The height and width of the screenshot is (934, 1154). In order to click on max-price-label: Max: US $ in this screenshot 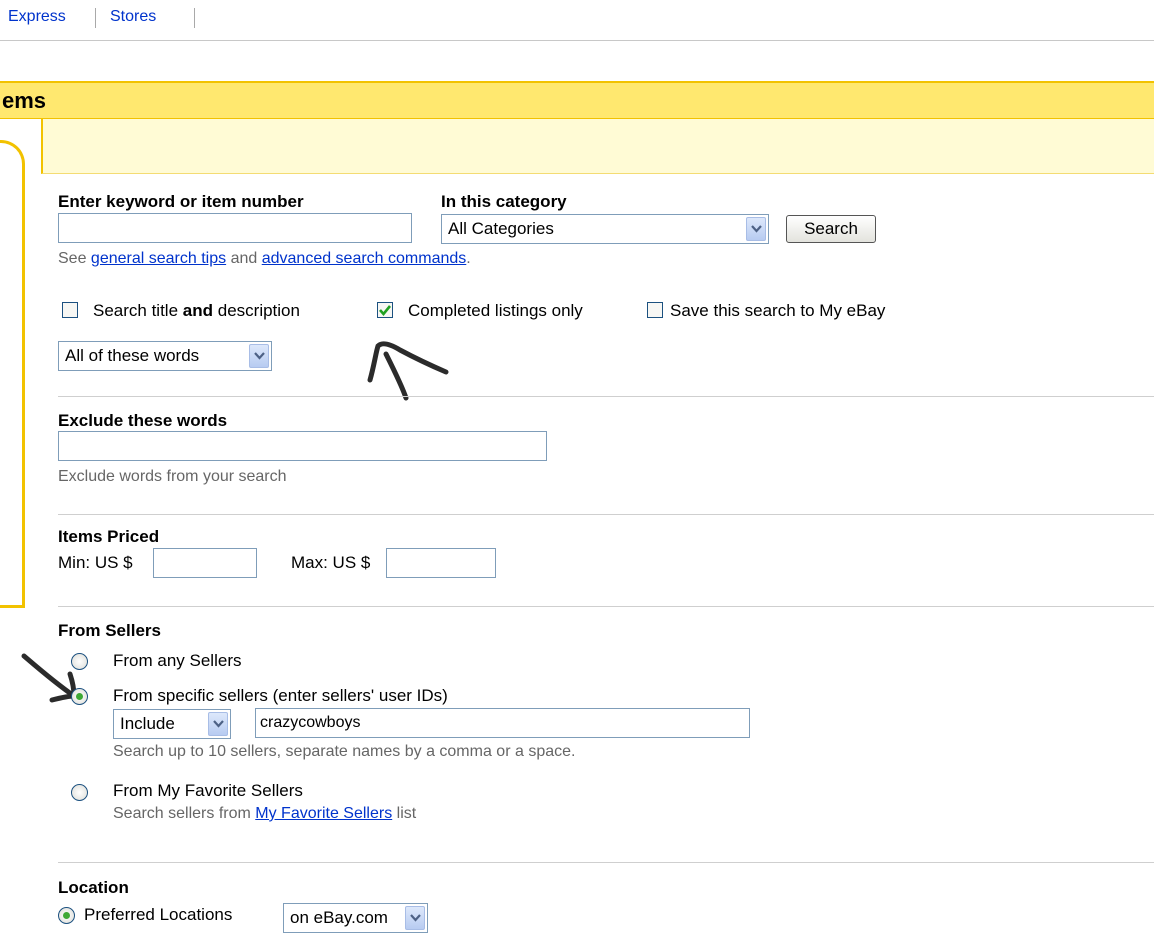, I will do `click(331, 562)`.